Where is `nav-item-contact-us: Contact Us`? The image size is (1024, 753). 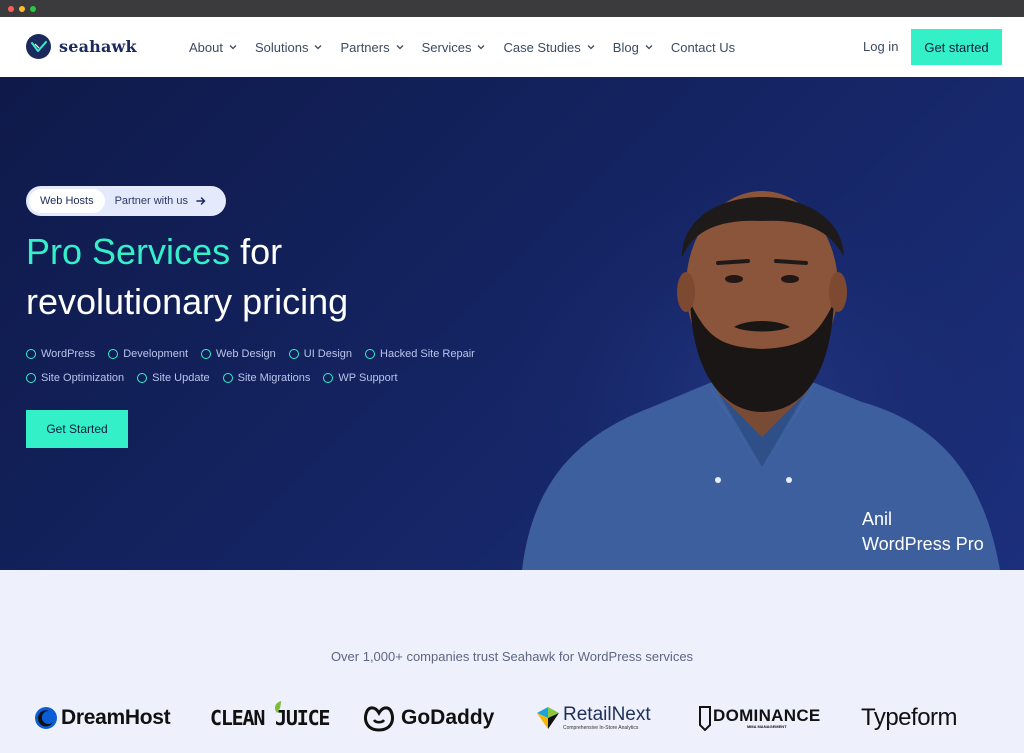
nav-item-contact-us: Contact Us is located at coordinates (703, 47).